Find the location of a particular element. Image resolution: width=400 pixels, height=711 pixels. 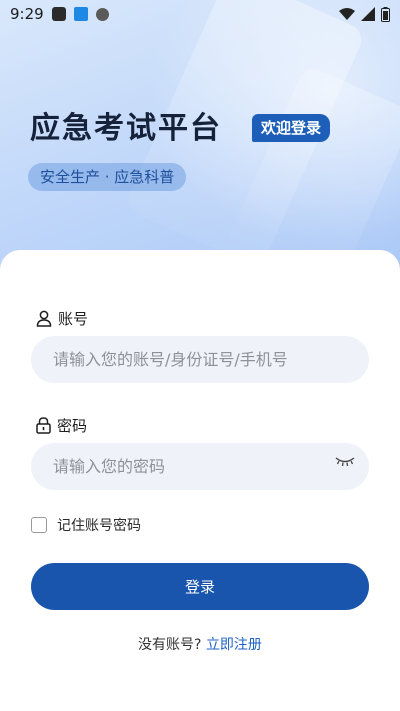

account-label-text: 账号 is located at coordinates (73, 319).